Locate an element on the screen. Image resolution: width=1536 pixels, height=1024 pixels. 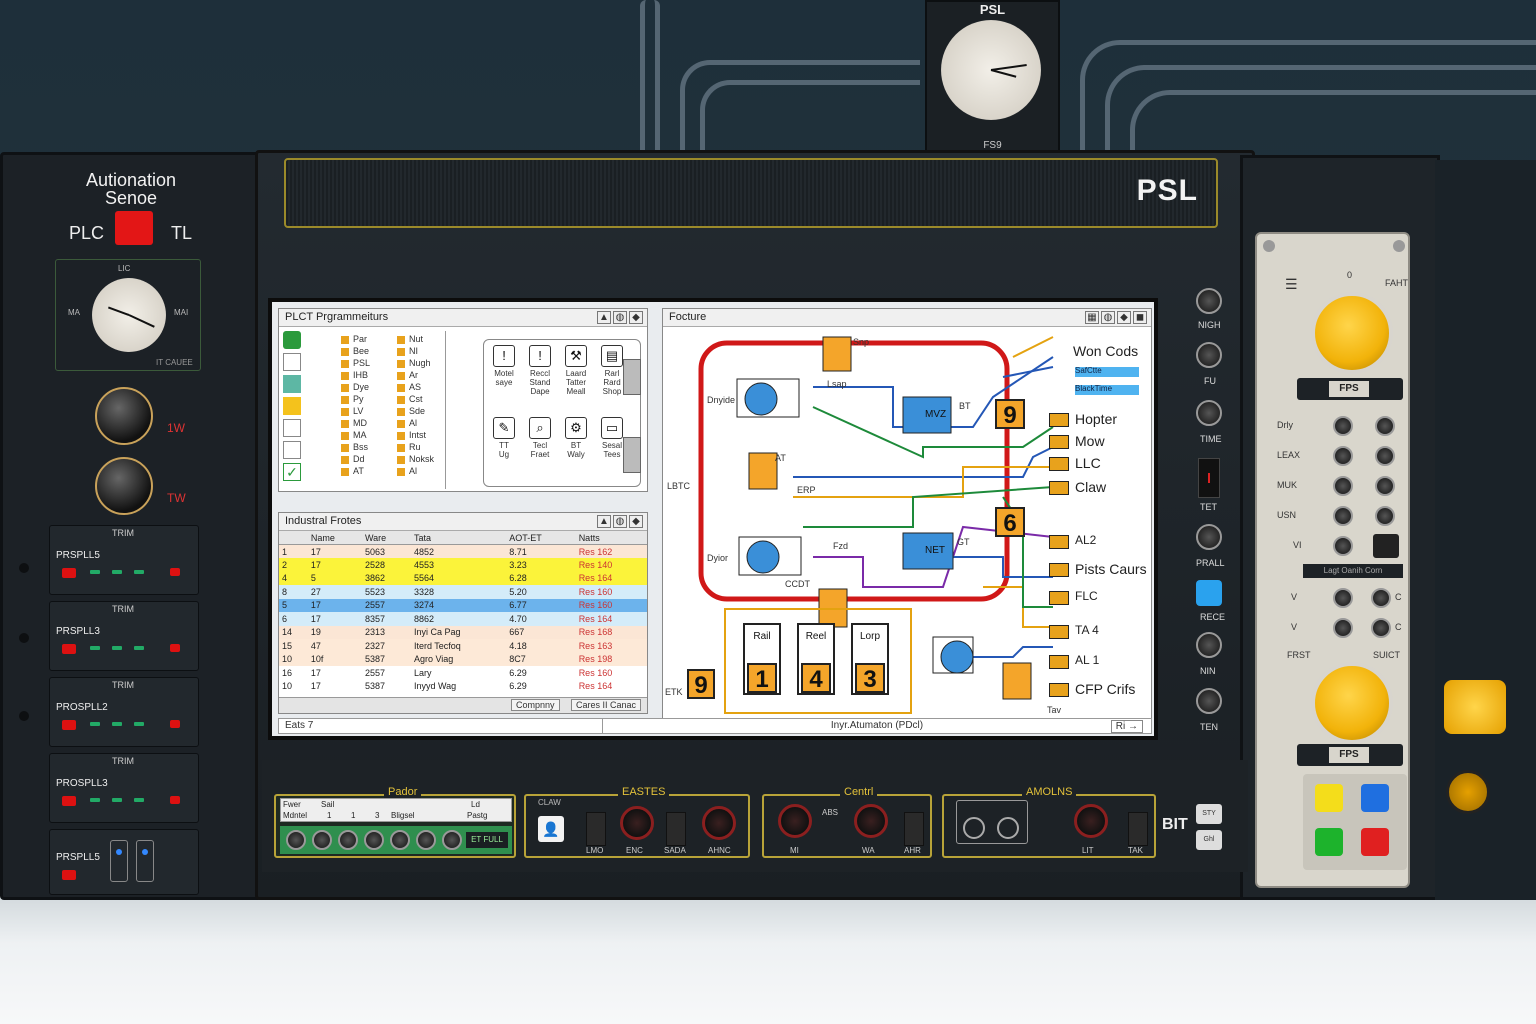
tree-item: Noksk is located at coordinates (422, 459).